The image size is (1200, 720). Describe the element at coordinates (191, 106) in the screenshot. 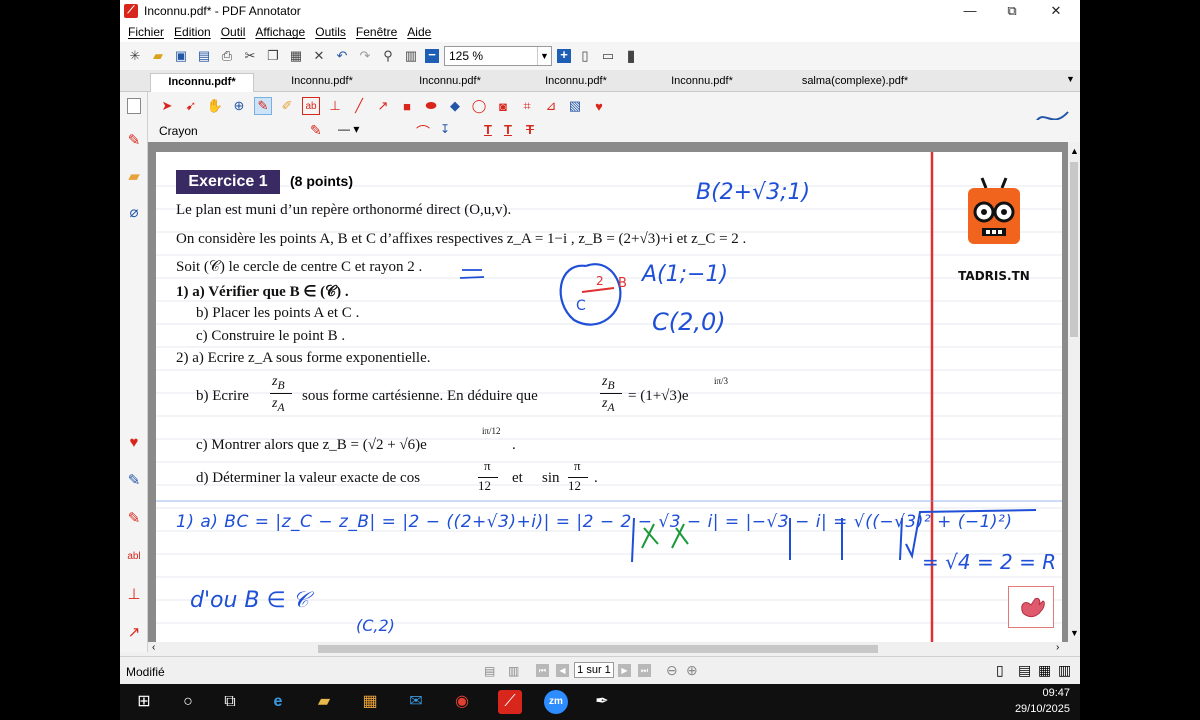

I see `select-text-icon: ➹` at that location.